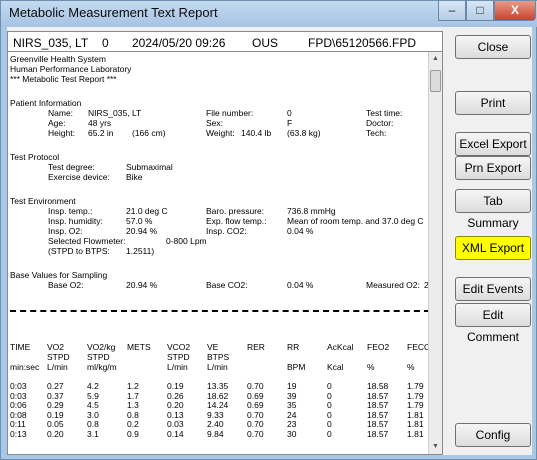  What do you see at coordinates (493, 289) in the screenshot?
I see `edit-events-button: Edit Events` at bounding box center [493, 289].